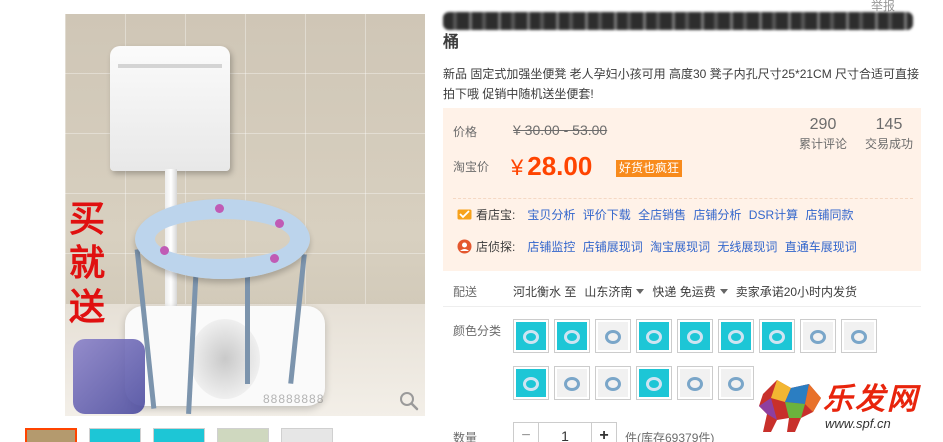  What do you see at coordinates (604, 432) in the screenshot?
I see `quantity-increase-button: +` at bounding box center [604, 432].